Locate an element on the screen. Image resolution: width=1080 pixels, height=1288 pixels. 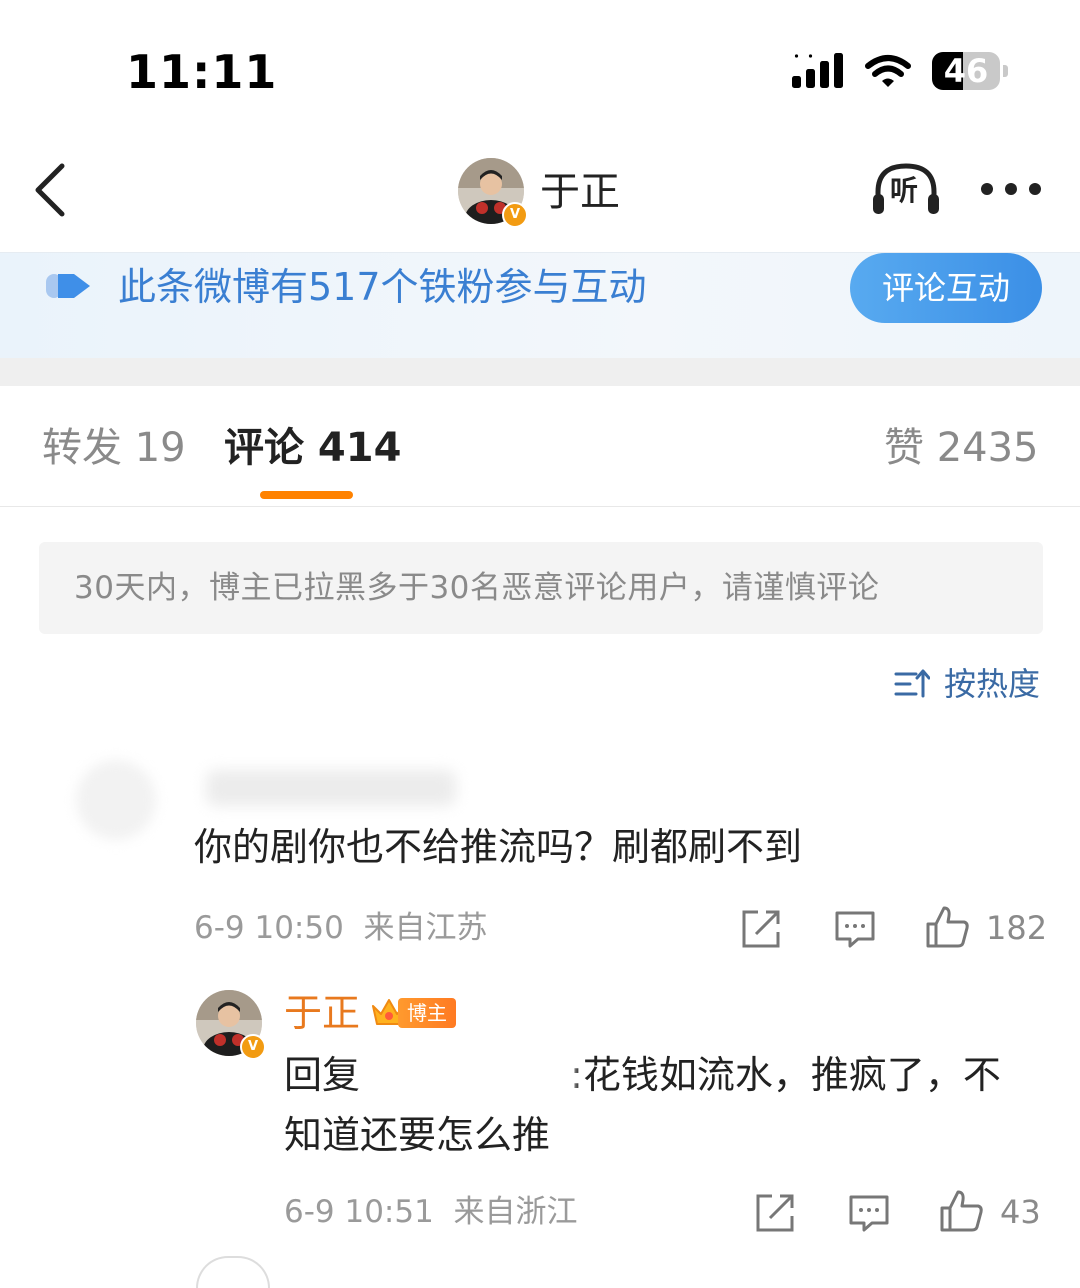
active-tab-indicator is located at coordinates (306, 495).